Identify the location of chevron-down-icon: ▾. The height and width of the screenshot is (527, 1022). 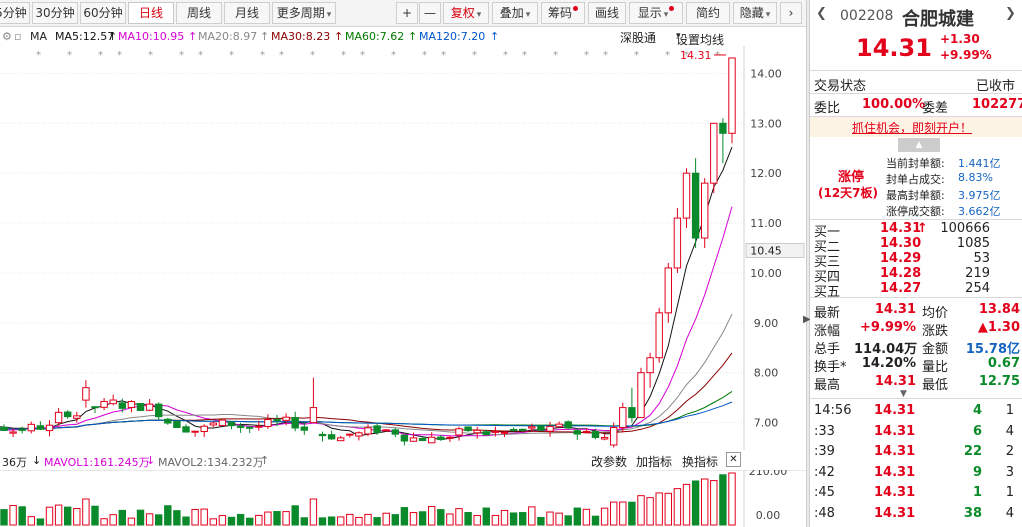
(768, 15).